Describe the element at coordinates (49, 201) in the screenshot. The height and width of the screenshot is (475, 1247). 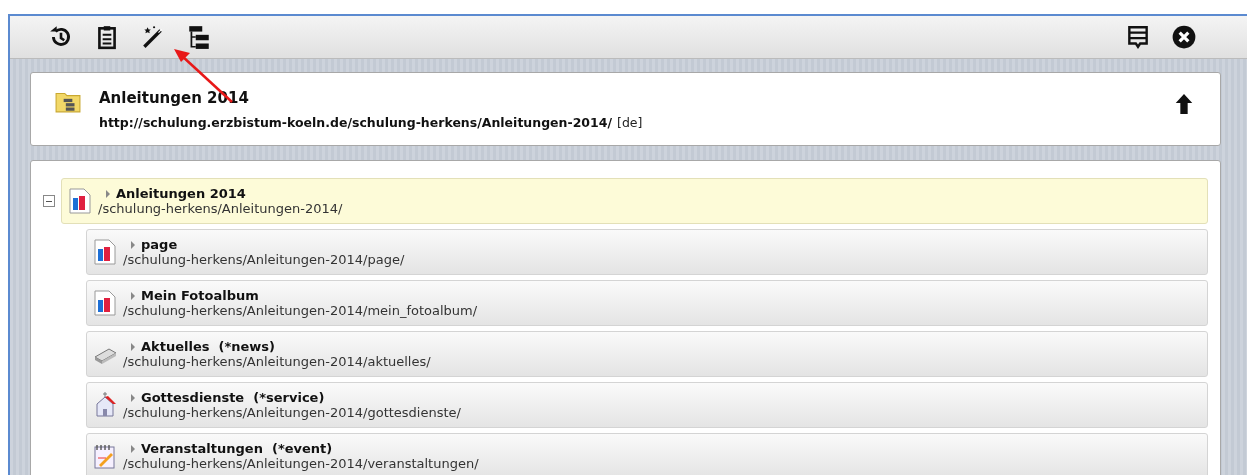
I see `collapse-toggle` at that location.